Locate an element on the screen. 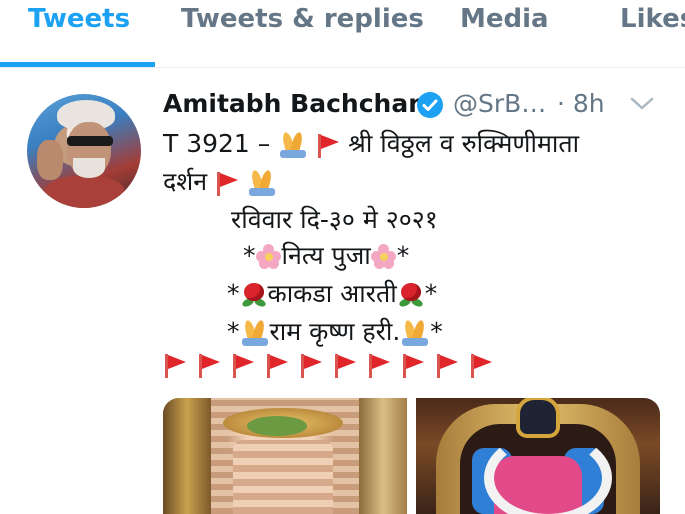  chevron-down-icon is located at coordinates (642, 104).